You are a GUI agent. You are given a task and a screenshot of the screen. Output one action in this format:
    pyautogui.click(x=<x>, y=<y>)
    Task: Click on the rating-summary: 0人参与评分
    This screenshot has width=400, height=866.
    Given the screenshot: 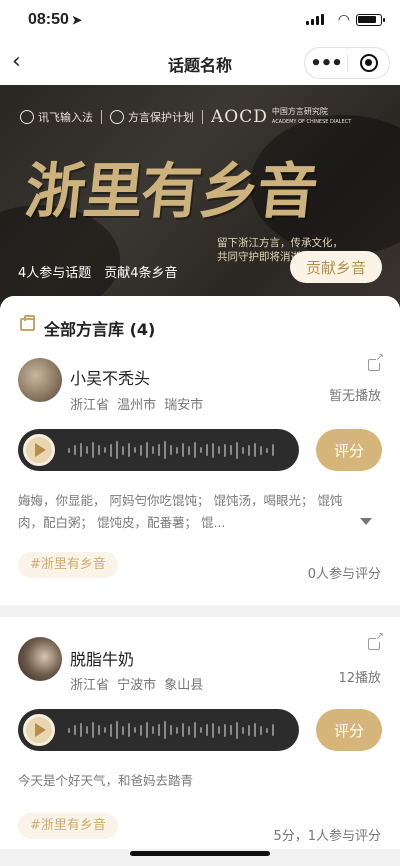 What is the action you would take?
    pyautogui.click(x=344, y=574)
    